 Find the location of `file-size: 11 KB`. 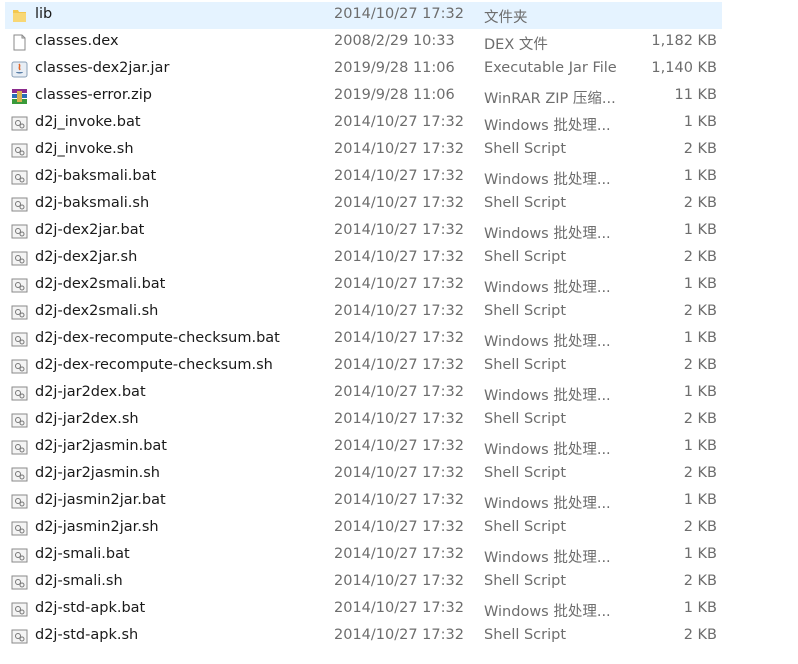

file-size: 11 KB is located at coordinates (695, 95).